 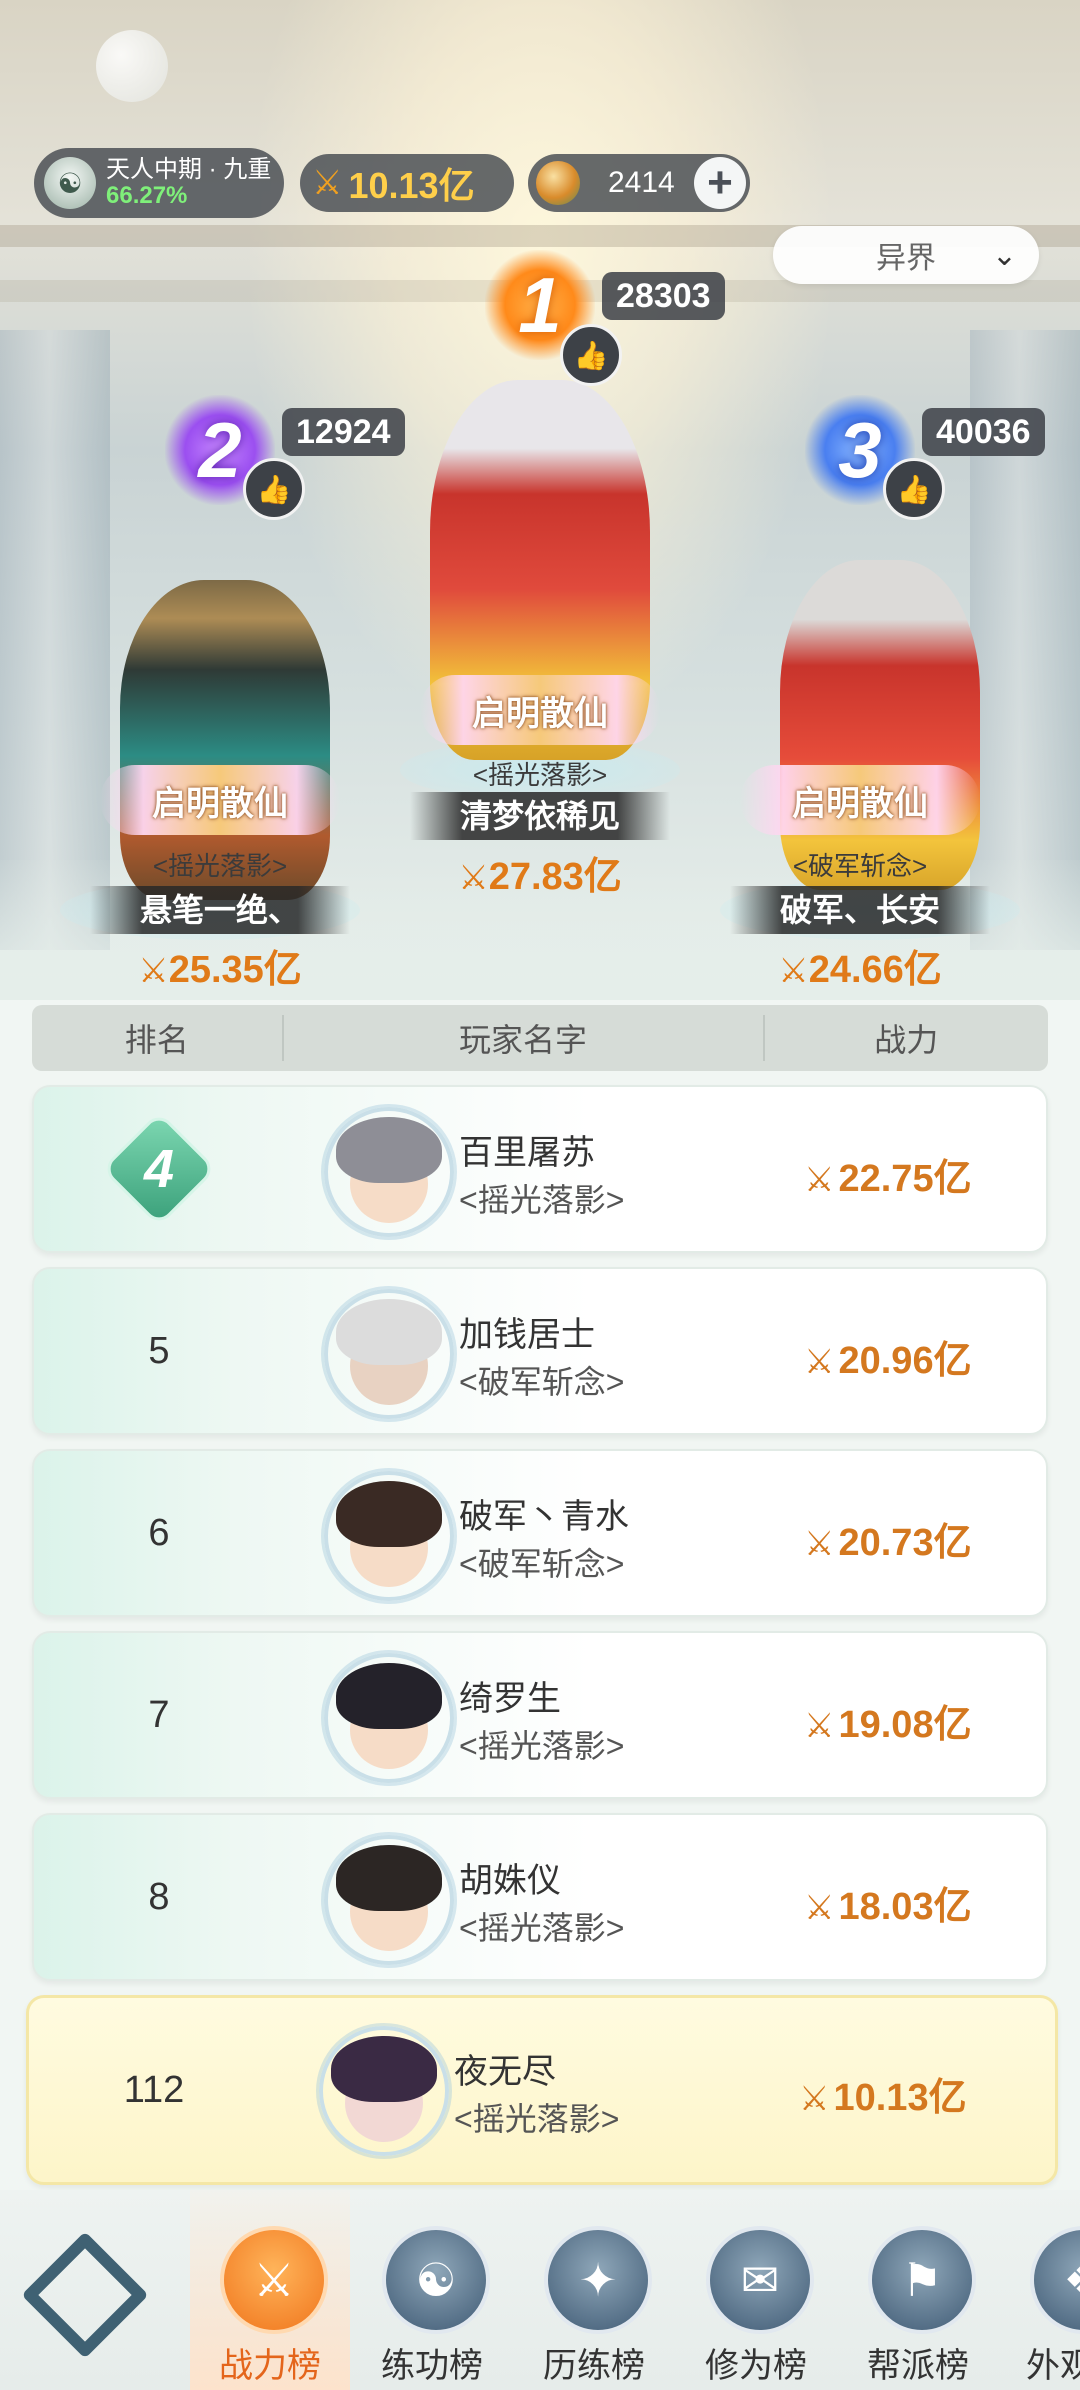 I want to click on crossed-swords-icon: ⚔, so click(x=274, y=2280).